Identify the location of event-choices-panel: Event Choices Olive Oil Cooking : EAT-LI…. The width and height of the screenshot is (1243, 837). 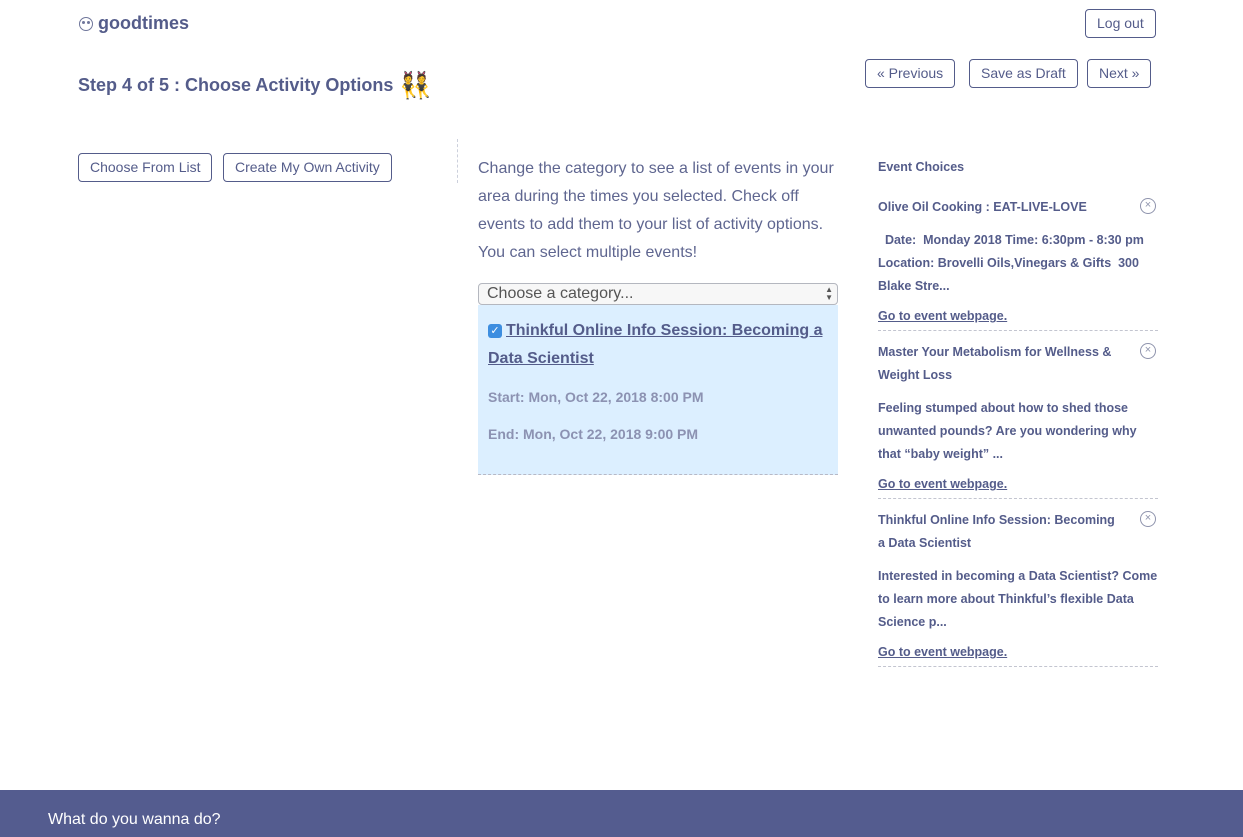
(1018, 413).